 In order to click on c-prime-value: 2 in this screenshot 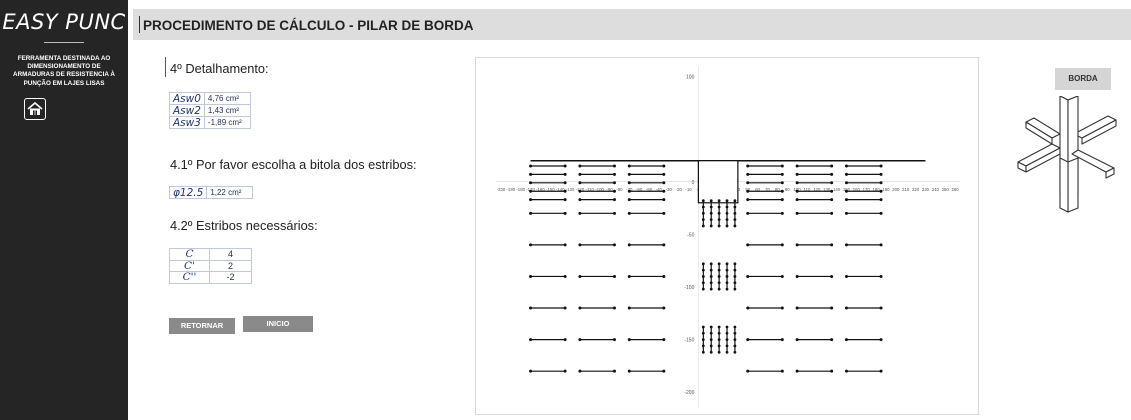, I will do `click(230, 265)`.